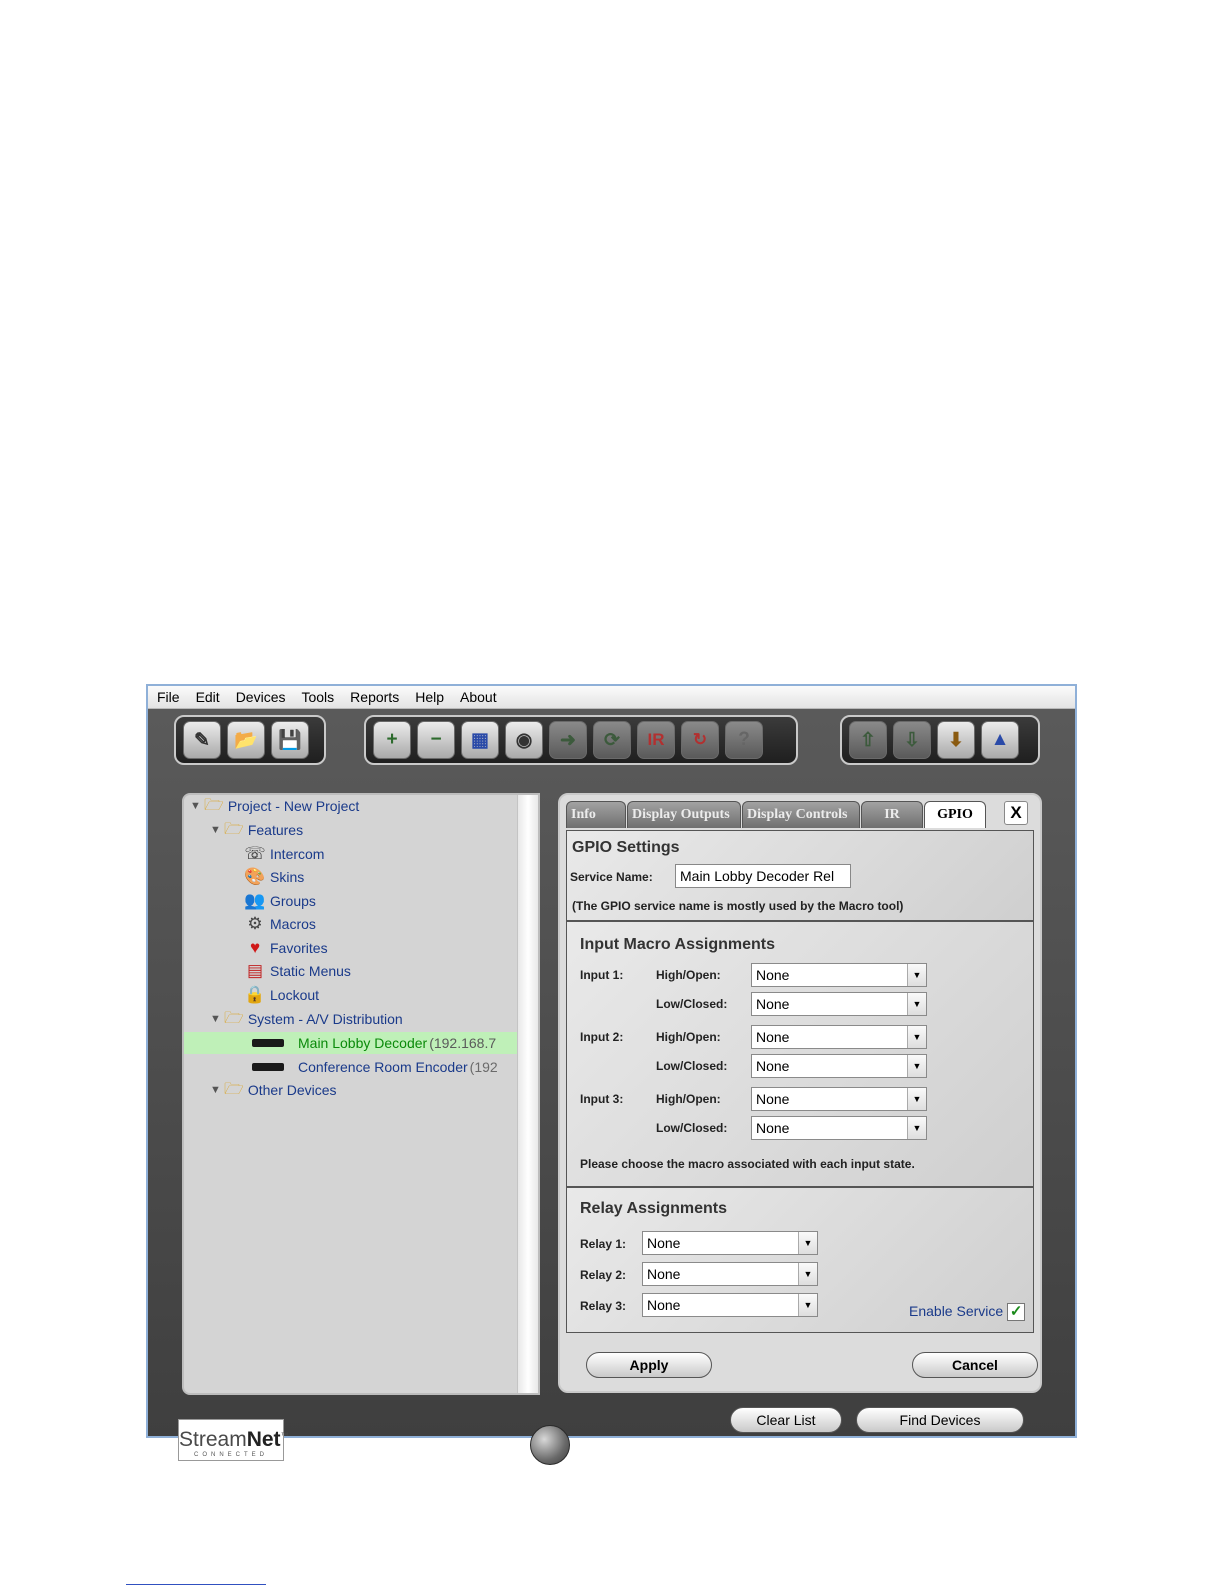 This screenshot has height=1585, width=1225. What do you see at coordinates (956, 740) in the screenshot?
I see `firmware-icon: ⬇` at bounding box center [956, 740].